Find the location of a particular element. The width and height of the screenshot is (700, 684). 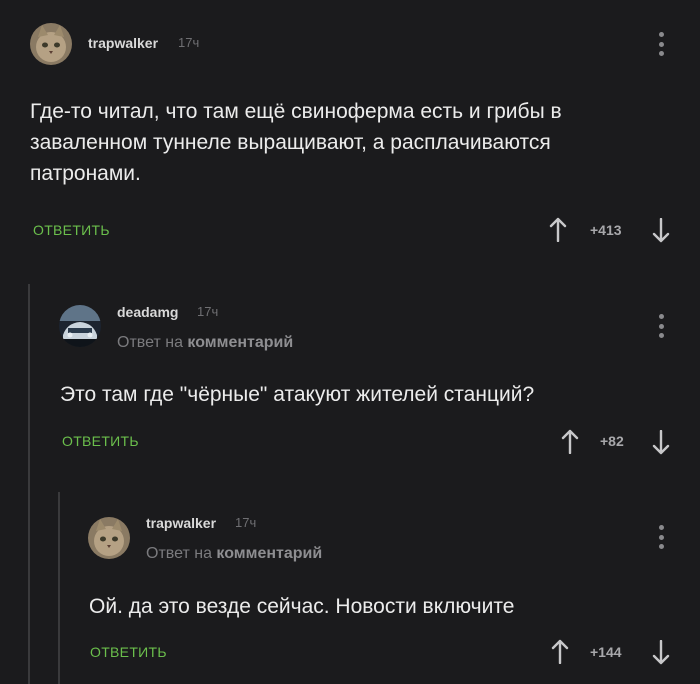

rating-count: +82 is located at coordinates (612, 441).